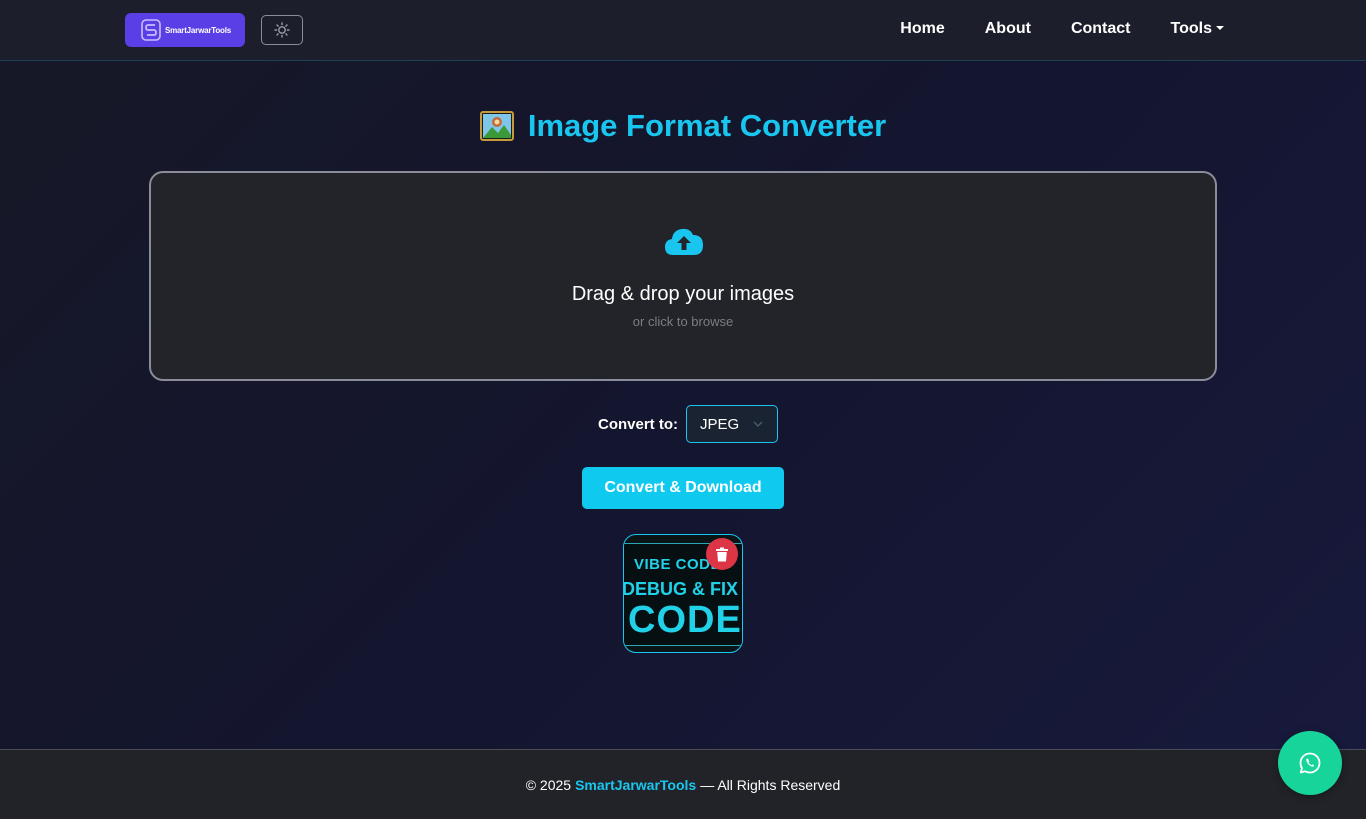  I want to click on thumbnail-text-line2: DEBUG & FIX, so click(681, 589).